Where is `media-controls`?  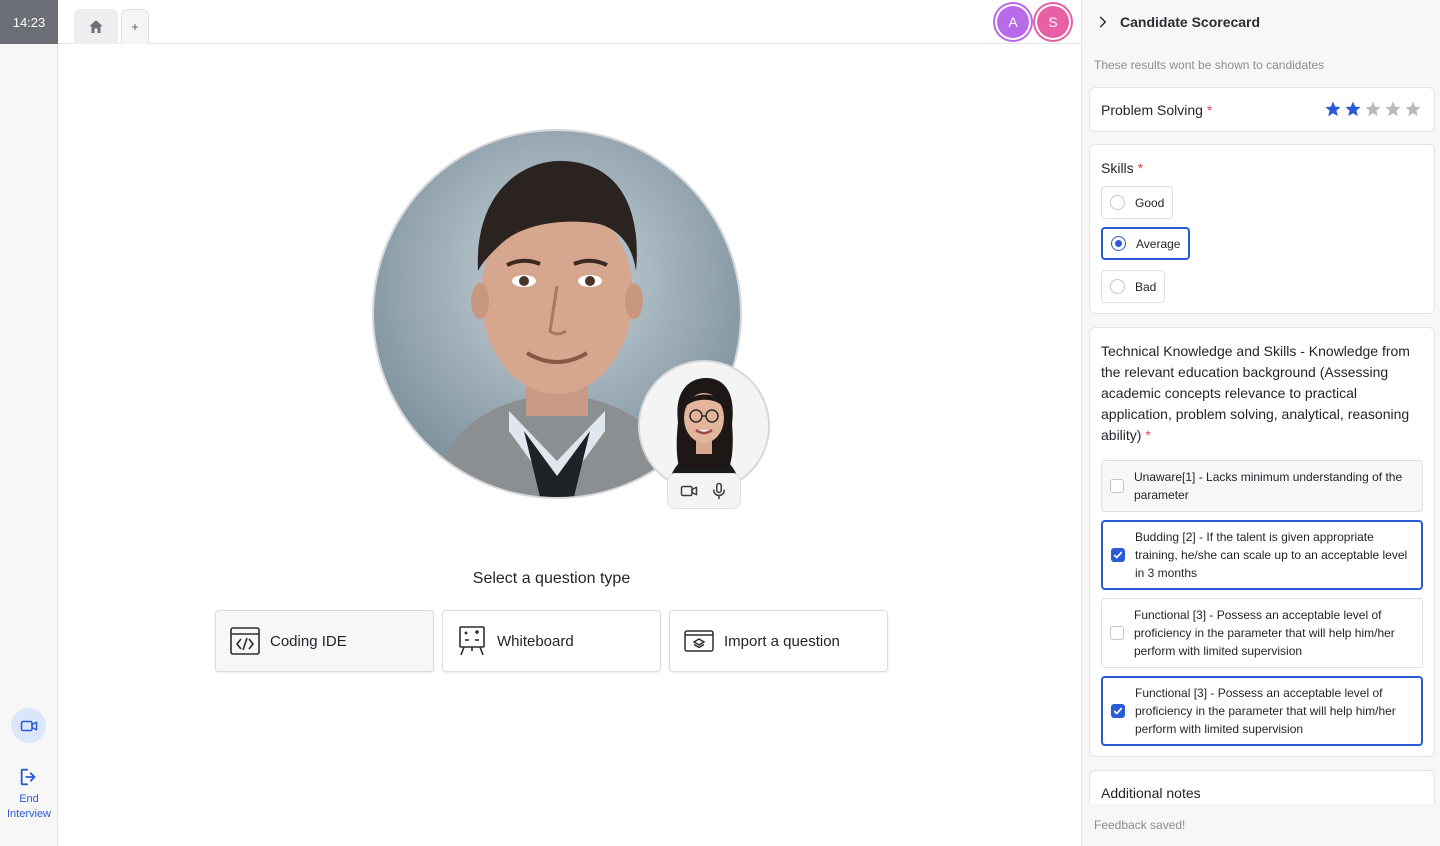 media-controls is located at coordinates (704, 491).